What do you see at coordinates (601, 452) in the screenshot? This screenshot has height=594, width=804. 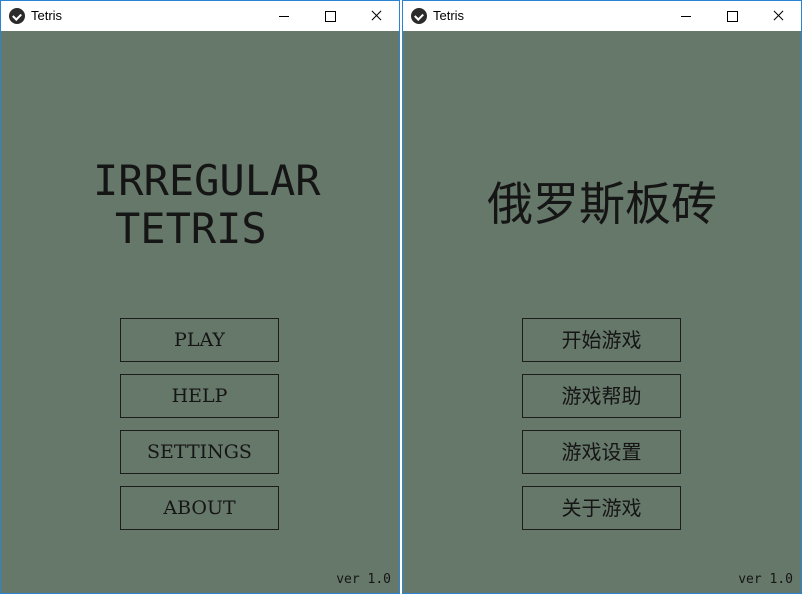 I see `settings-button: 游戏设置` at bounding box center [601, 452].